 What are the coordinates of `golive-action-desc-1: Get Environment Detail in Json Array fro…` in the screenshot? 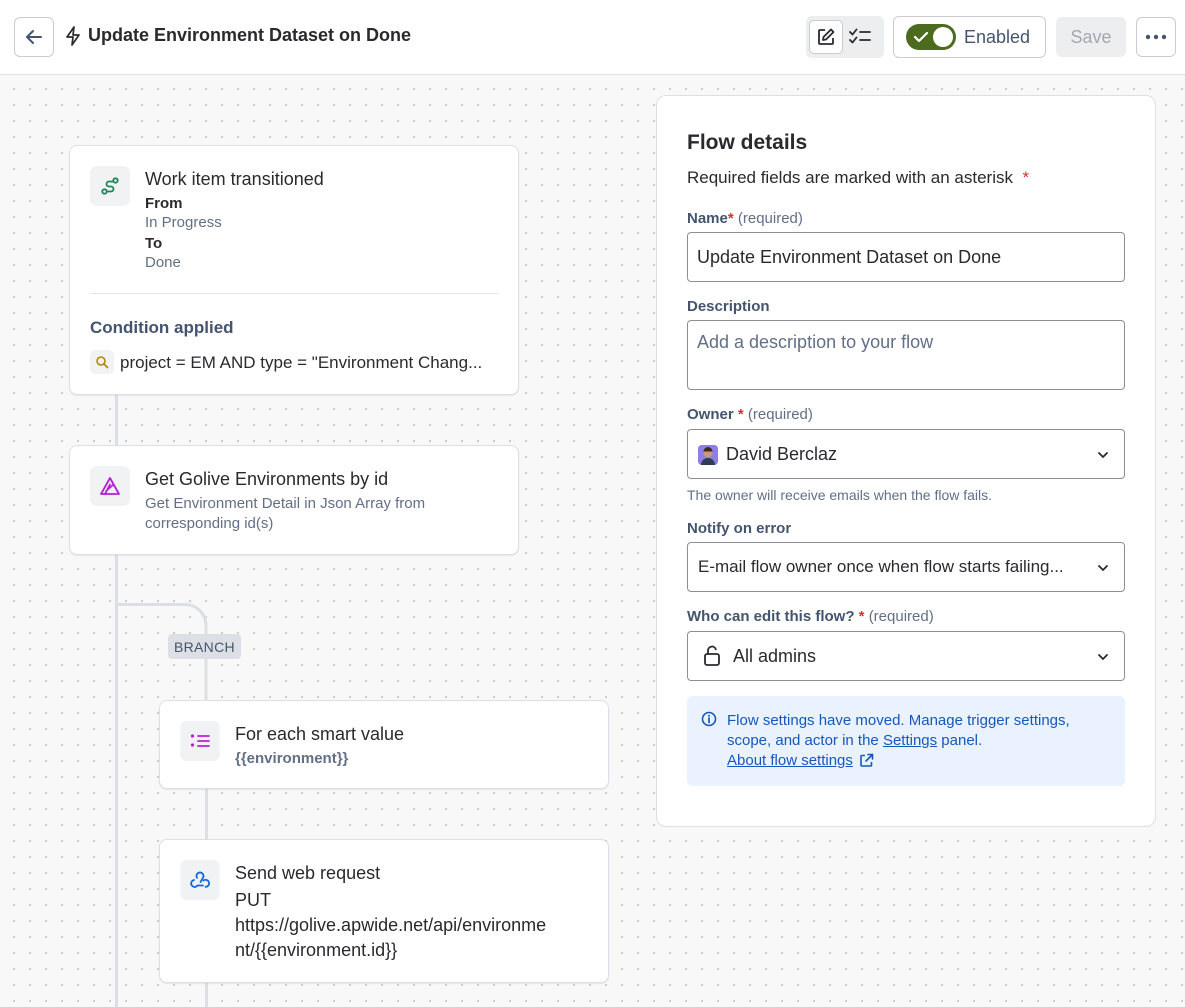 It's located at (285, 503).